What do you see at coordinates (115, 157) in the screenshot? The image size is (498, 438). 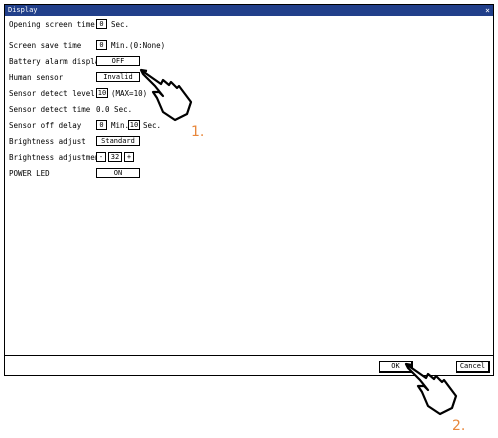 I see `brightness-value-field: 32` at bounding box center [115, 157].